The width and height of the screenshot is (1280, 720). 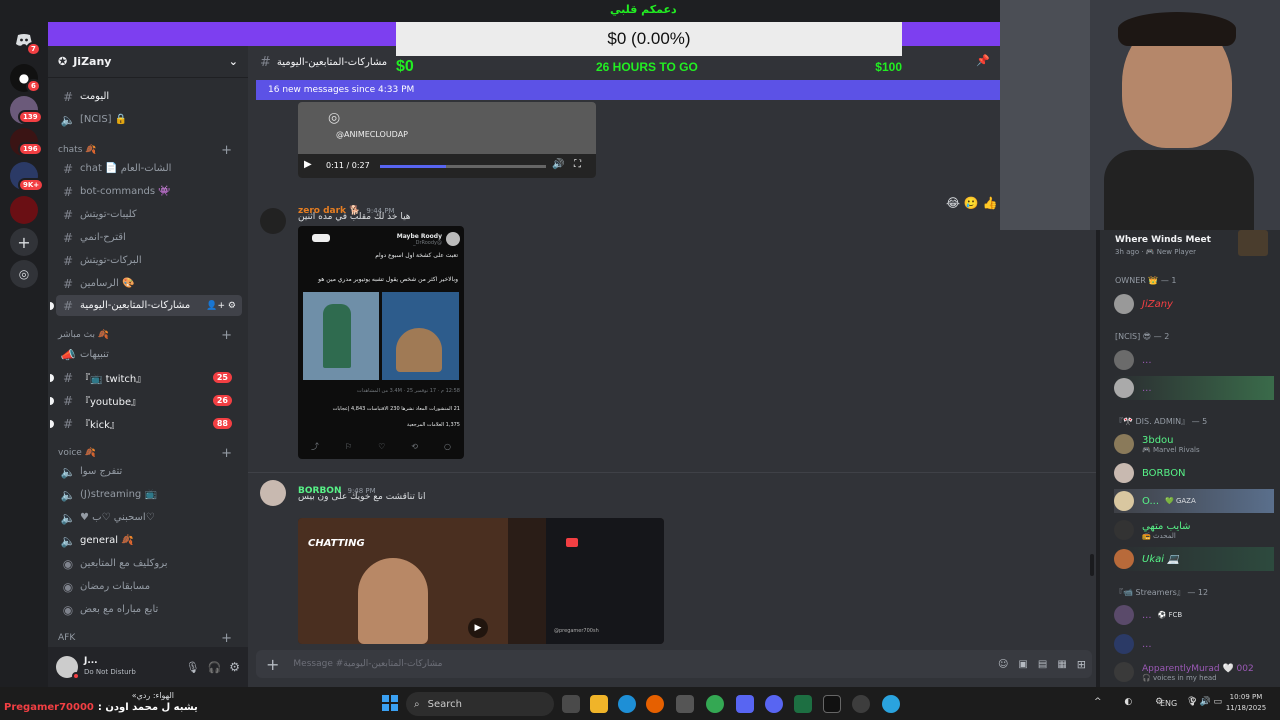 What do you see at coordinates (149, 494) in the screenshot?
I see `voice-channel: 🔈 (J)streaming 📺` at bounding box center [149, 494].